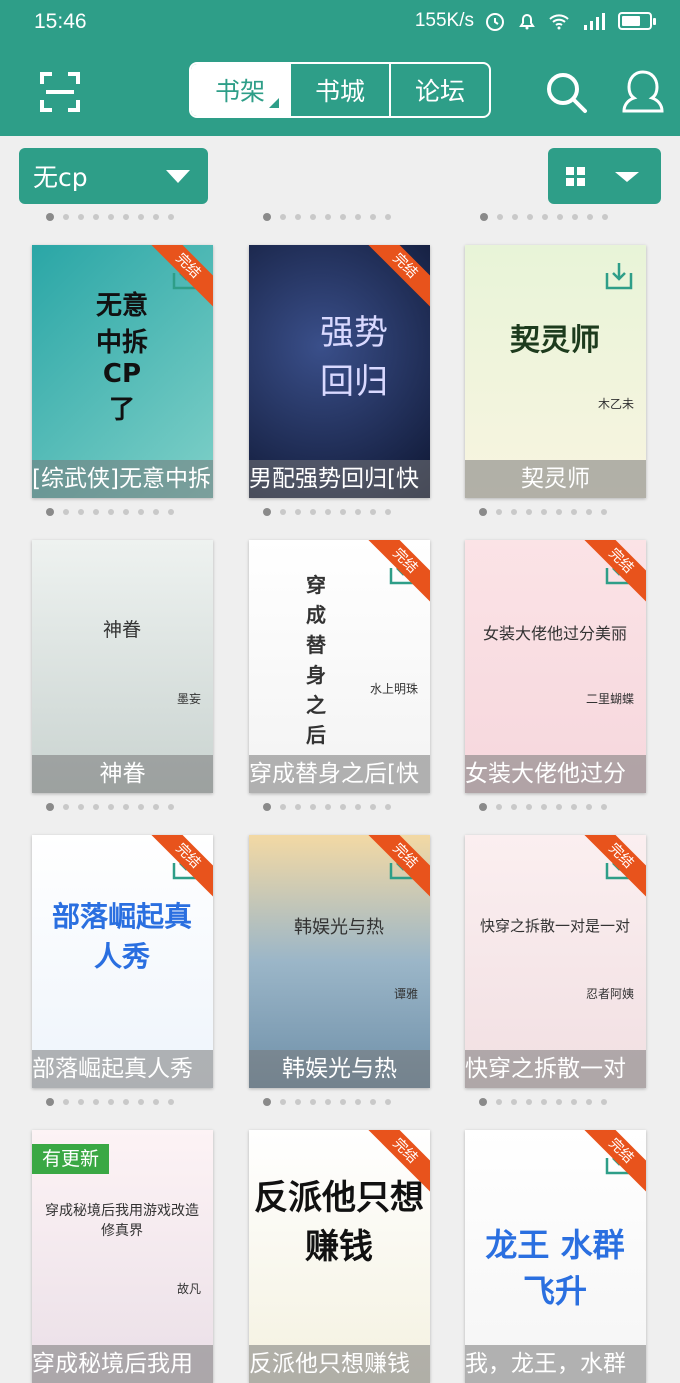  Describe the element at coordinates (121, 936) in the screenshot. I see `cover-title-art: 部落崛起真人秀` at that location.